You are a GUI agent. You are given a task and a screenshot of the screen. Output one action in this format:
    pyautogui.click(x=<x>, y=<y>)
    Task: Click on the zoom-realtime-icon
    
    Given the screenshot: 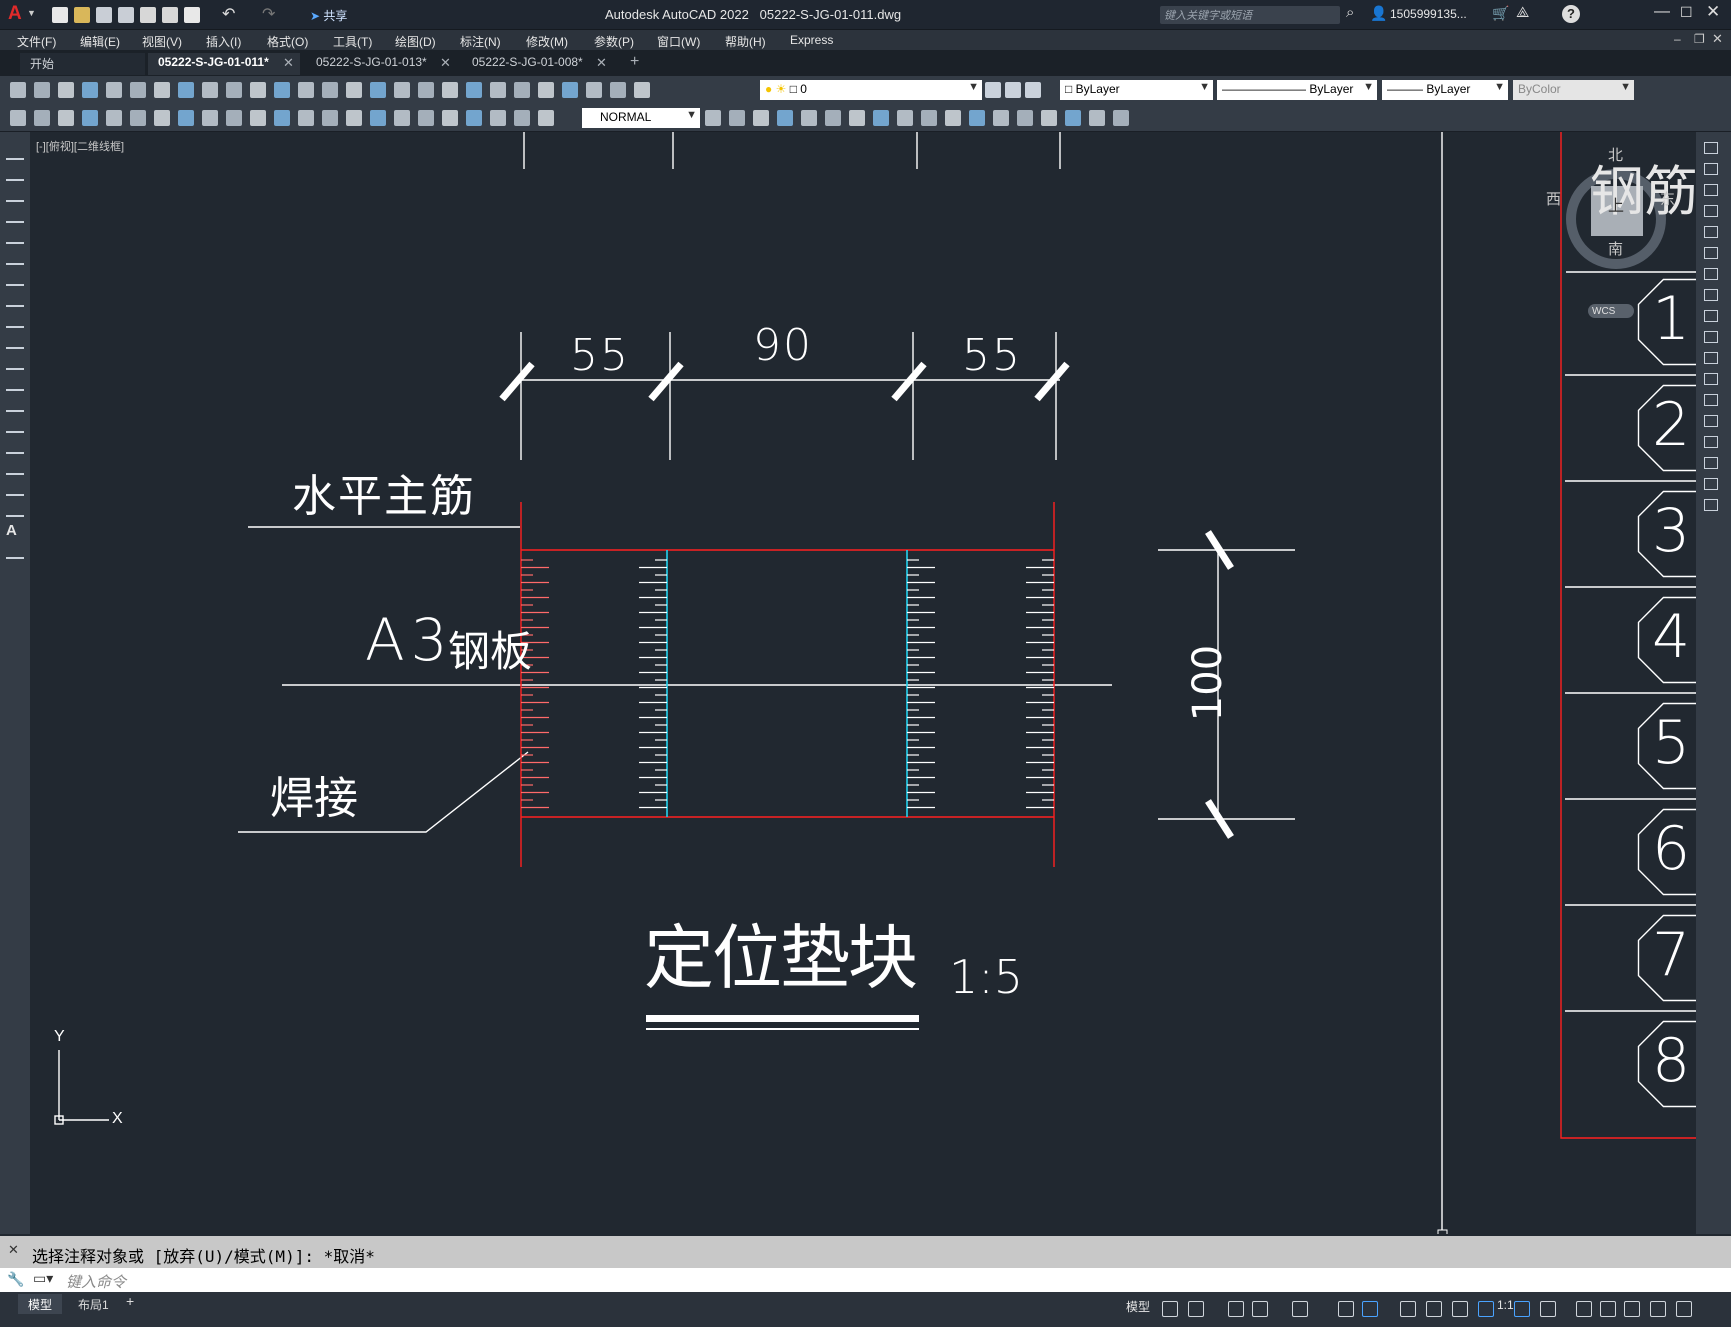 What is the action you would take?
    pyautogui.click(x=330, y=90)
    